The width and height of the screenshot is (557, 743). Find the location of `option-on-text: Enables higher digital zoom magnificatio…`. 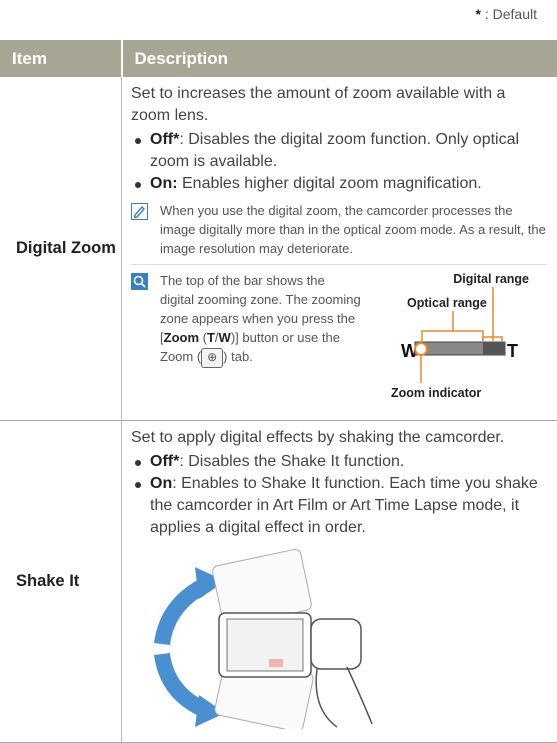

option-on-text: Enables higher digital zoom magnificatio… is located at coordinates (330, 183).